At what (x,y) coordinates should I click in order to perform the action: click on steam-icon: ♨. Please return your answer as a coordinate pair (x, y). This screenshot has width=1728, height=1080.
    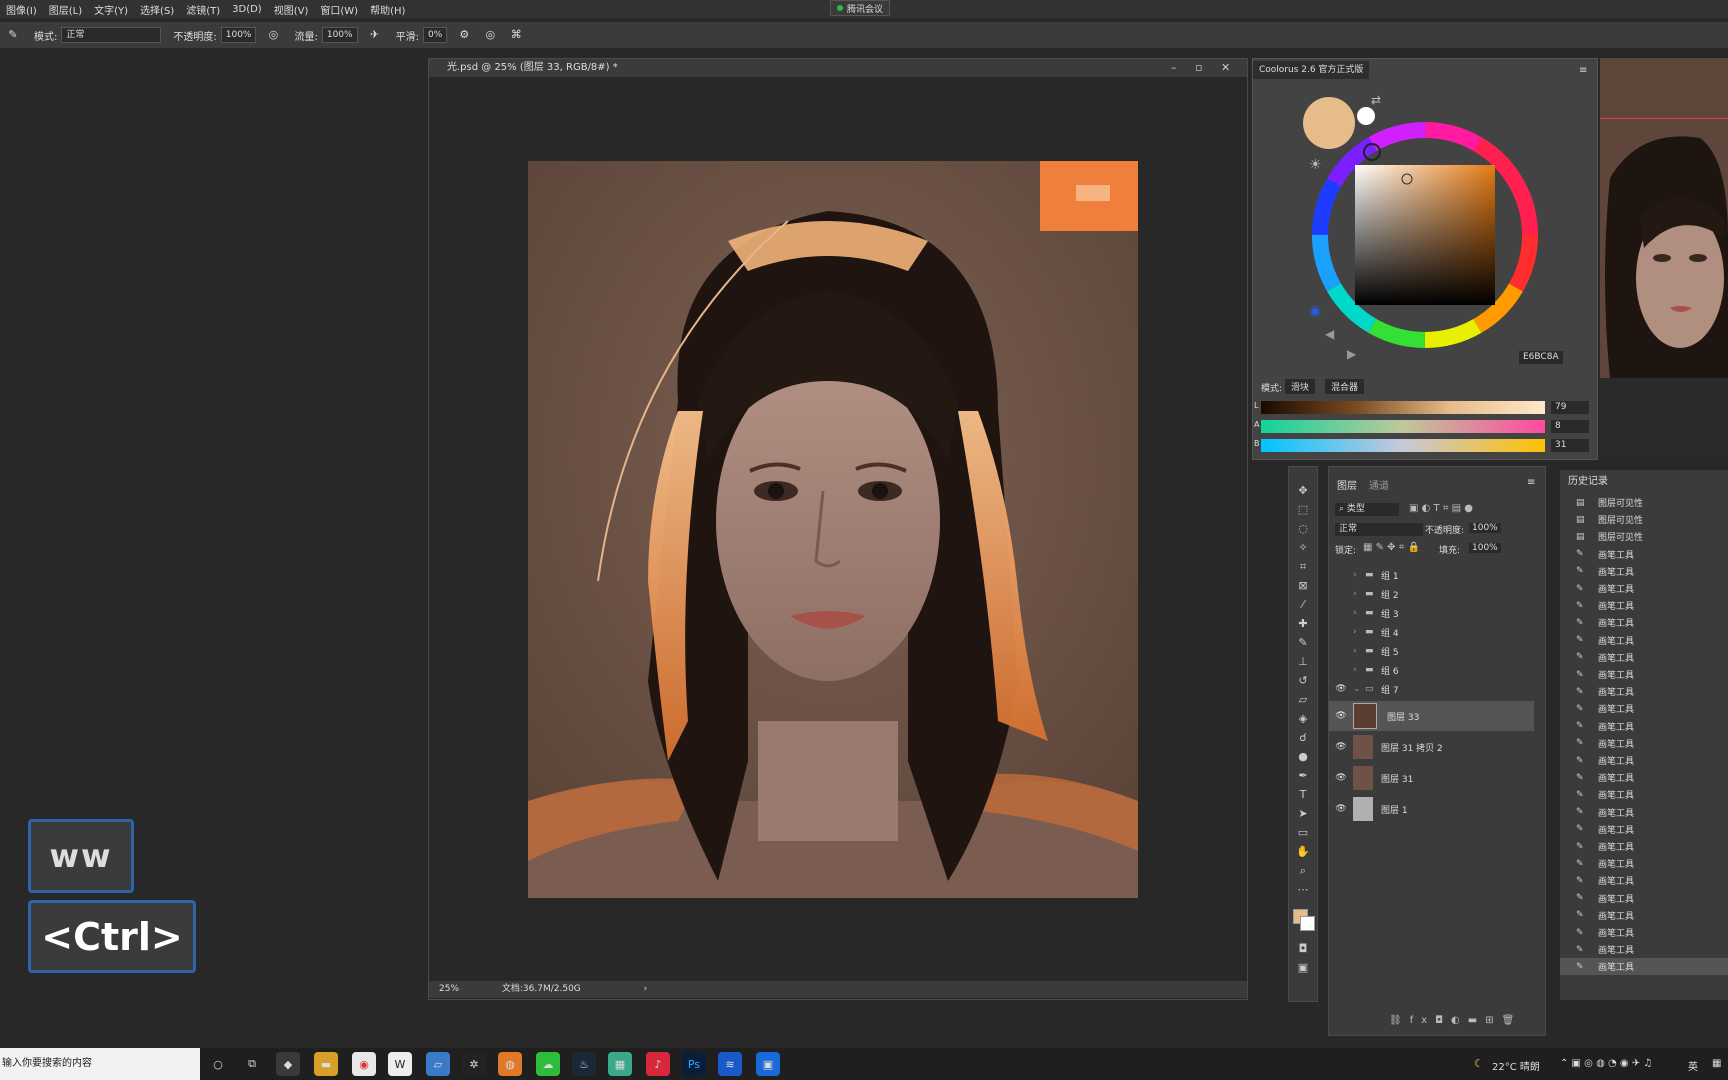
    Looking at the image, I should click on (584, 1064).